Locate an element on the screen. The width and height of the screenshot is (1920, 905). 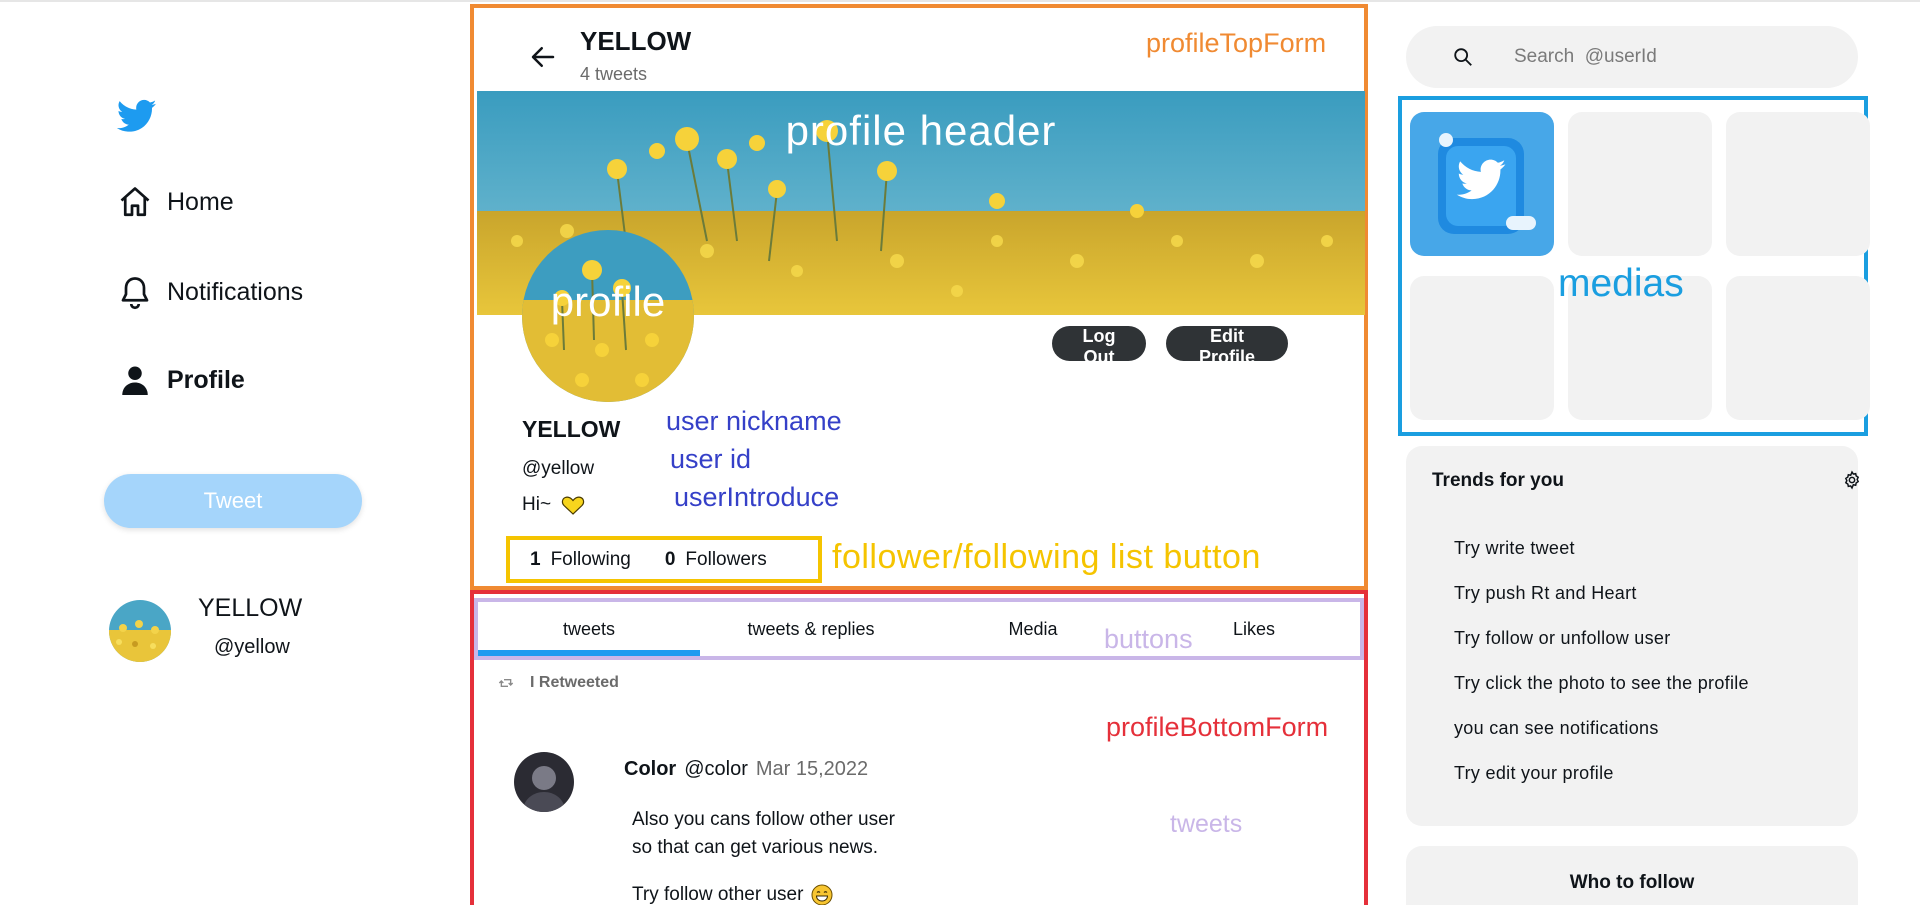
media-twitter-image is located at coordinates (1482, 184).